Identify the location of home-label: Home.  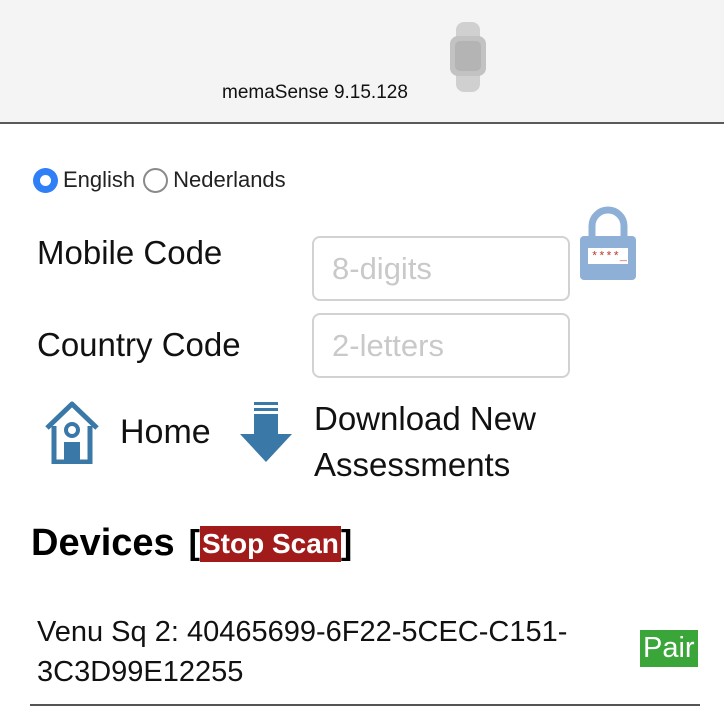
(165, 431).